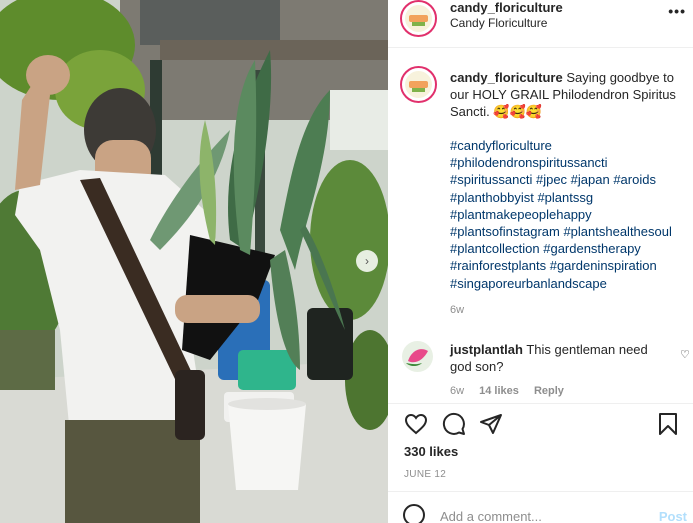  I want to click on comment-username: justplantlah, so click(486, 349).